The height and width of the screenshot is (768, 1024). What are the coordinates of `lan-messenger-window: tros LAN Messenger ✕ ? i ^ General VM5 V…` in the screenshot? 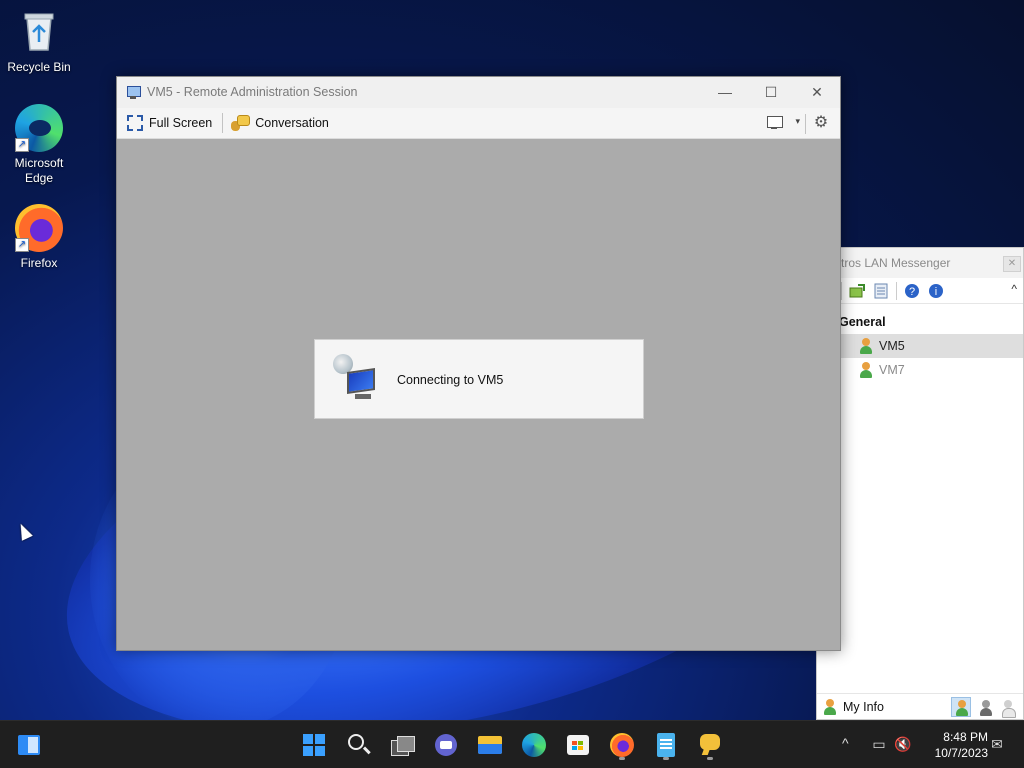 It's located at (920, 483).